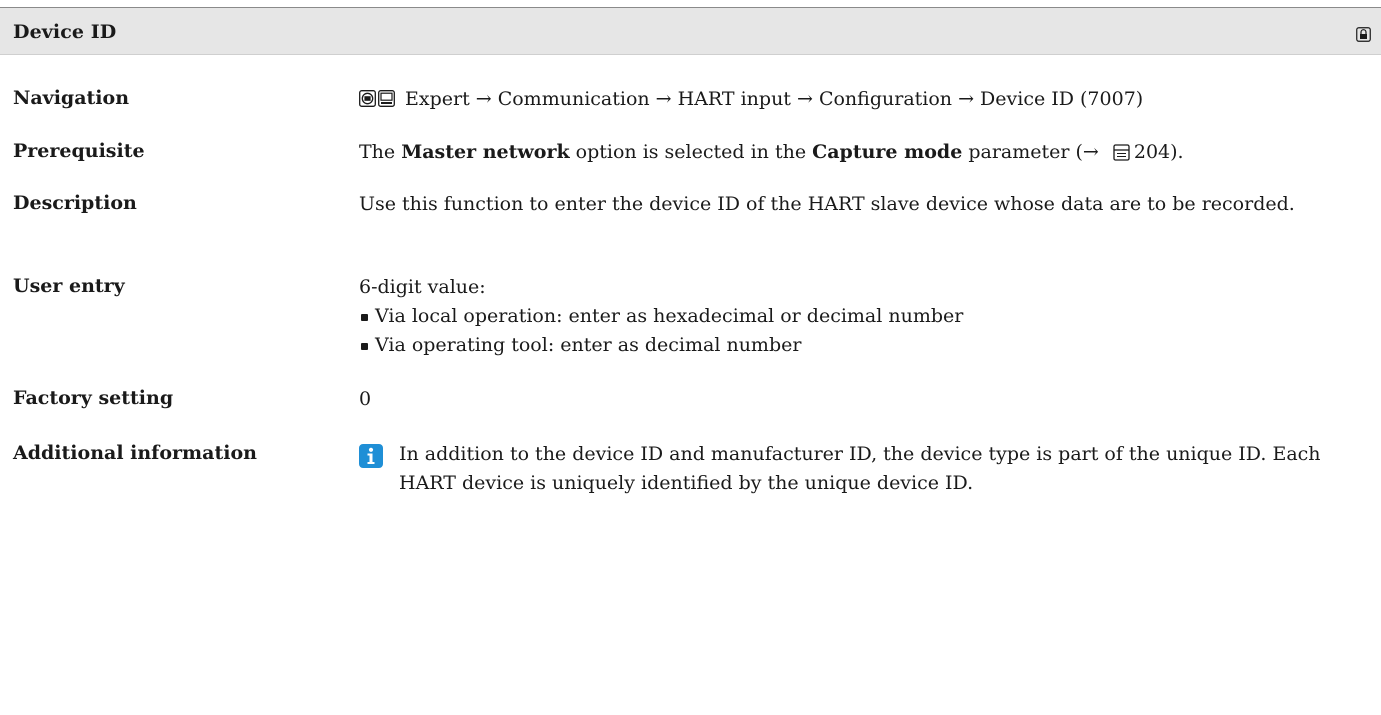 Image resolution: width=1381 pixels, height=715 pixels. Describe the element at coordinates (365, 399) in the screenshot. I see `factory-setting-value: 0` at that location.